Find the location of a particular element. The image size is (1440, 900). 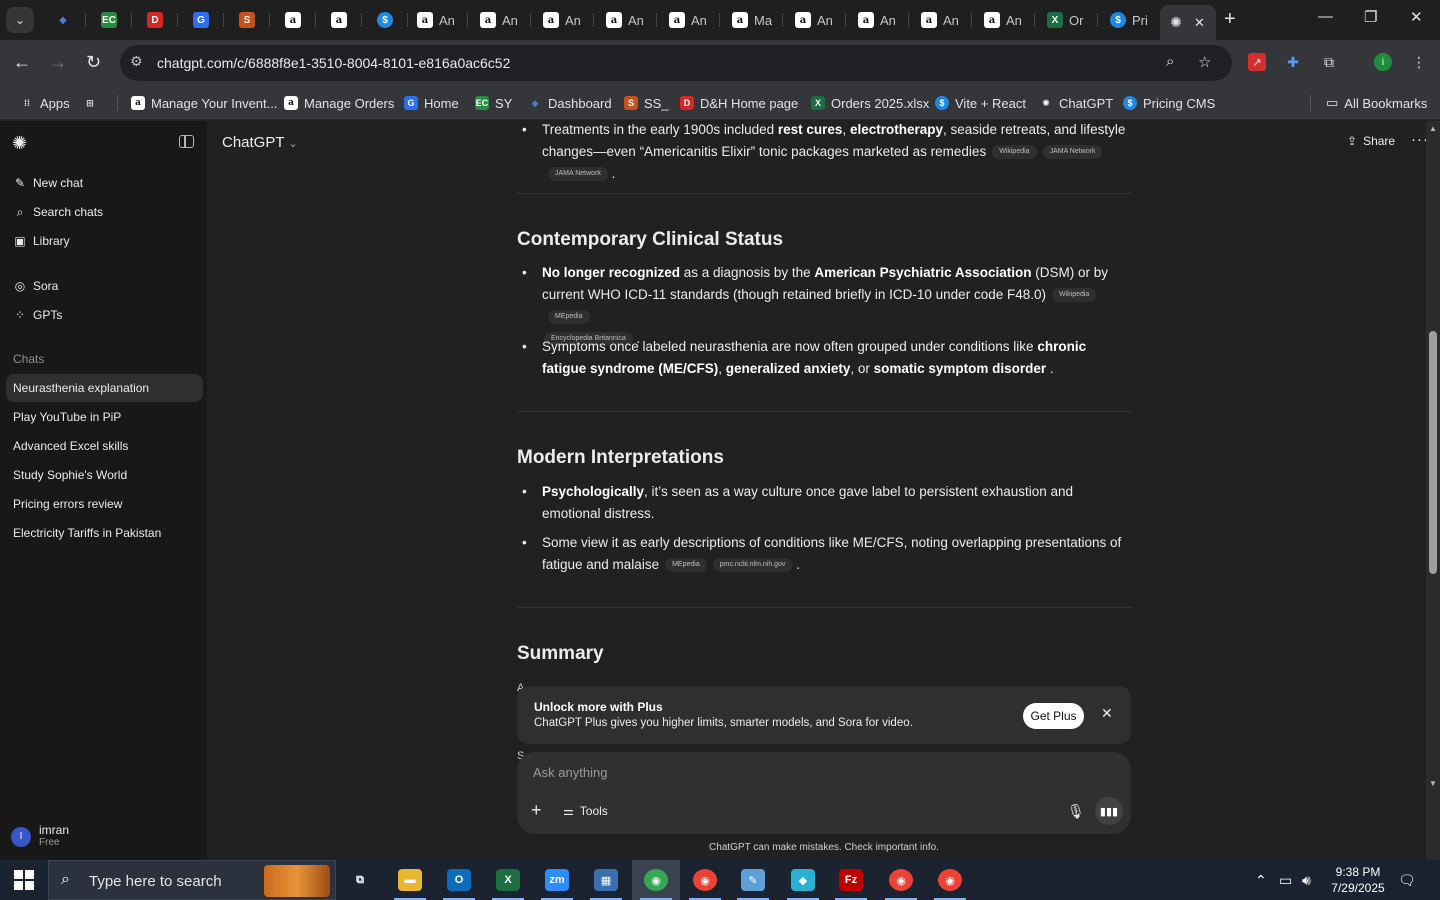

sidebar-item-sora: ◎ Sora is located at coordinates (36, 286).